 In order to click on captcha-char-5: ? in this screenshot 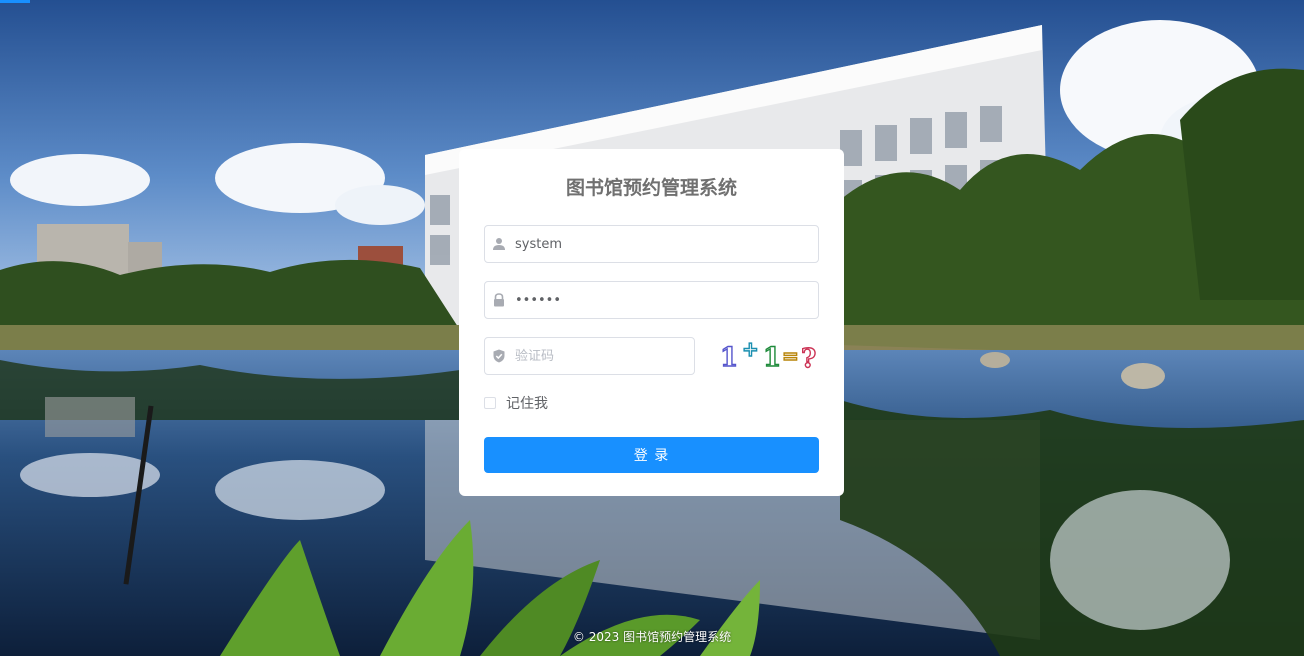, I will do `click(808, 359)`.